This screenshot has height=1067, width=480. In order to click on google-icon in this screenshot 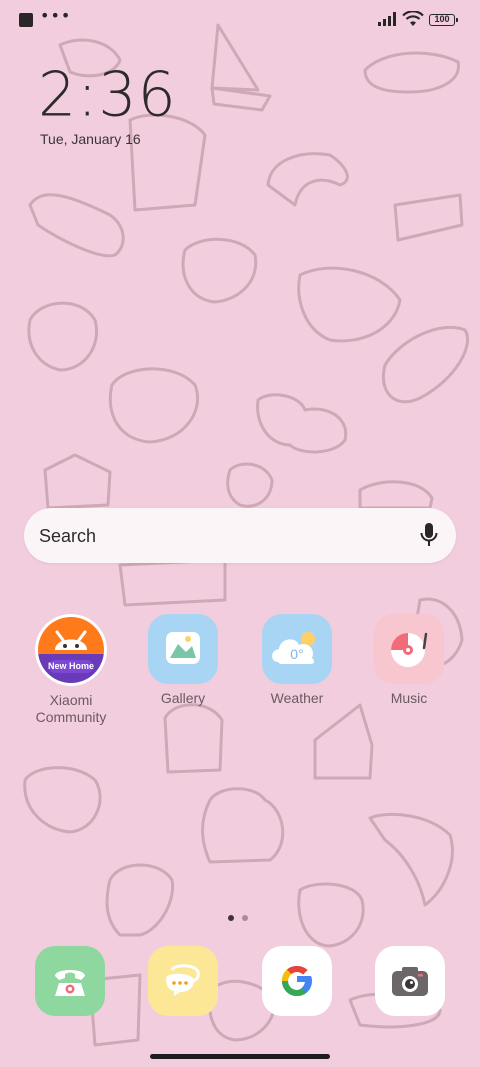, I will do `click(297, 981)`.